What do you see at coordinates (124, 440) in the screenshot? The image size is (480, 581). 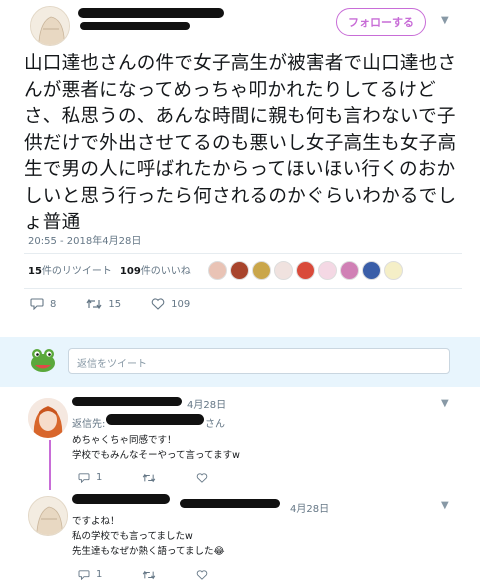 I see `reply-line: めちゃくちゃ同感です！` at bounding box center [124, 440].